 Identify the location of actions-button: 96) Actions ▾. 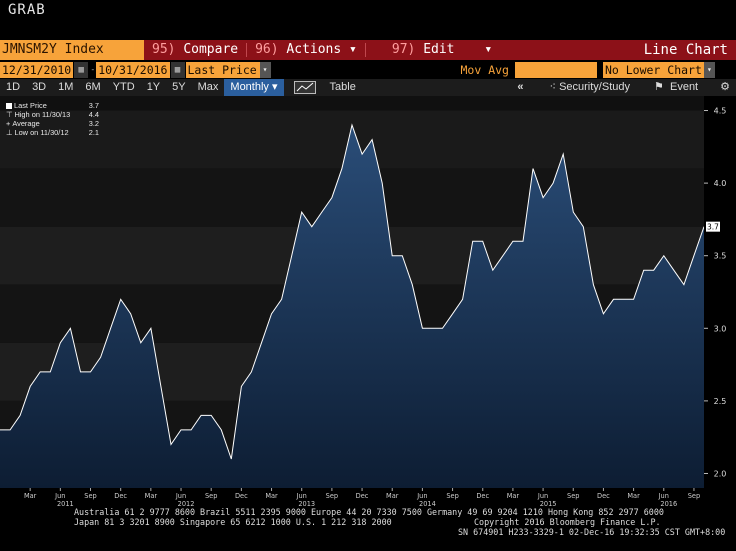
(306, 50).